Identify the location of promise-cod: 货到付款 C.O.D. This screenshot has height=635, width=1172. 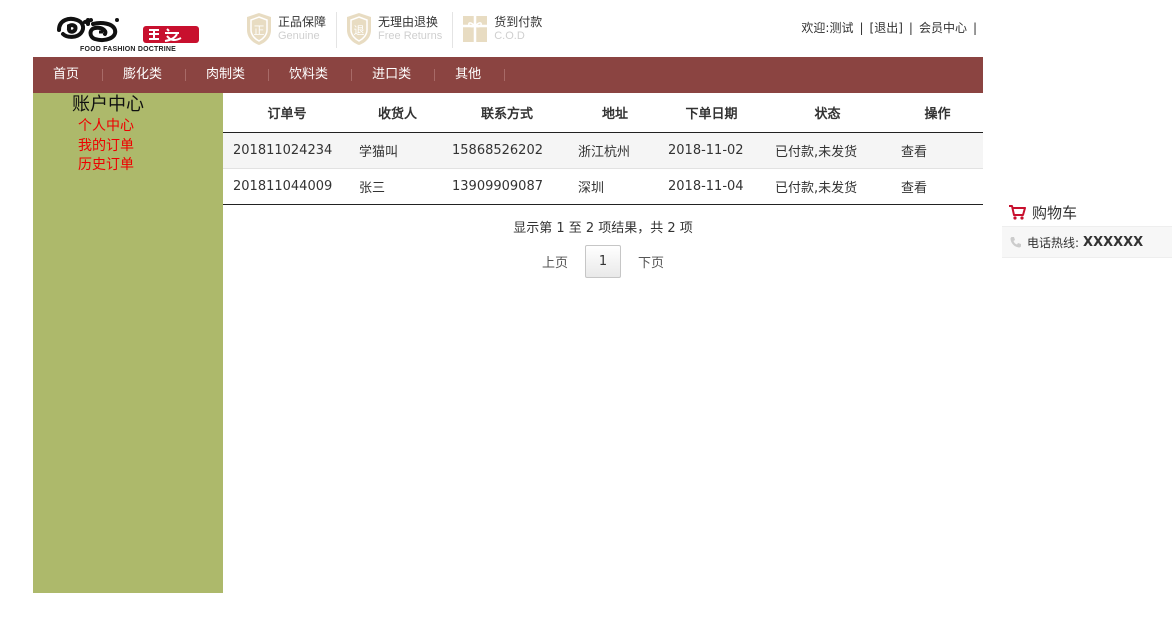
(506, 30).